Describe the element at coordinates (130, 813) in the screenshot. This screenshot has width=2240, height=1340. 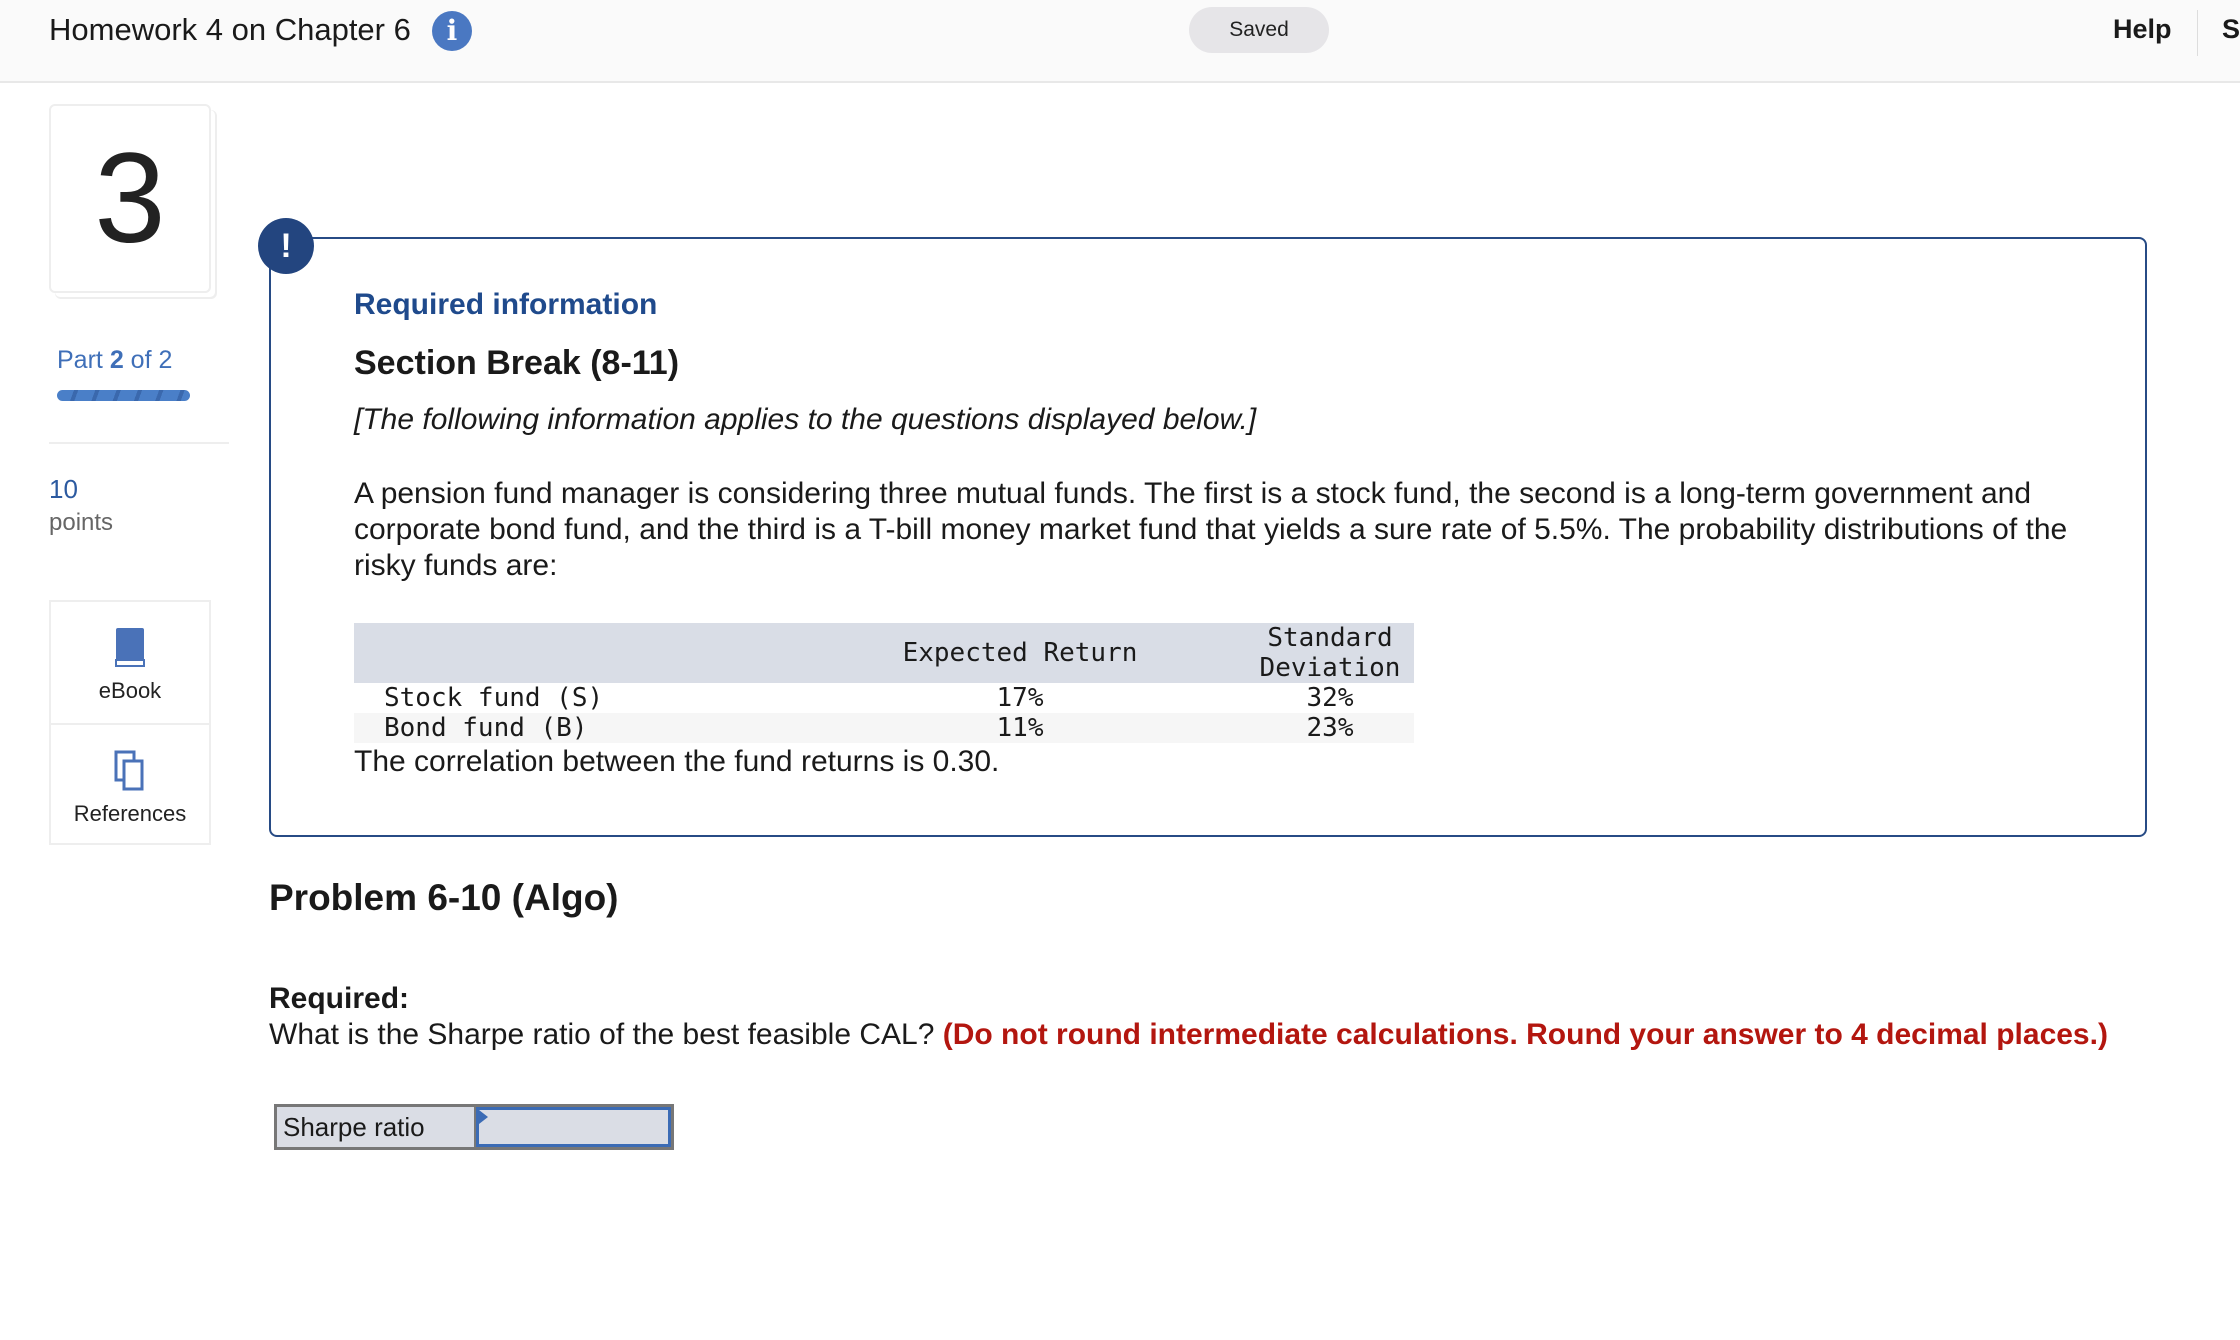
I see `references-label: References` at that location.